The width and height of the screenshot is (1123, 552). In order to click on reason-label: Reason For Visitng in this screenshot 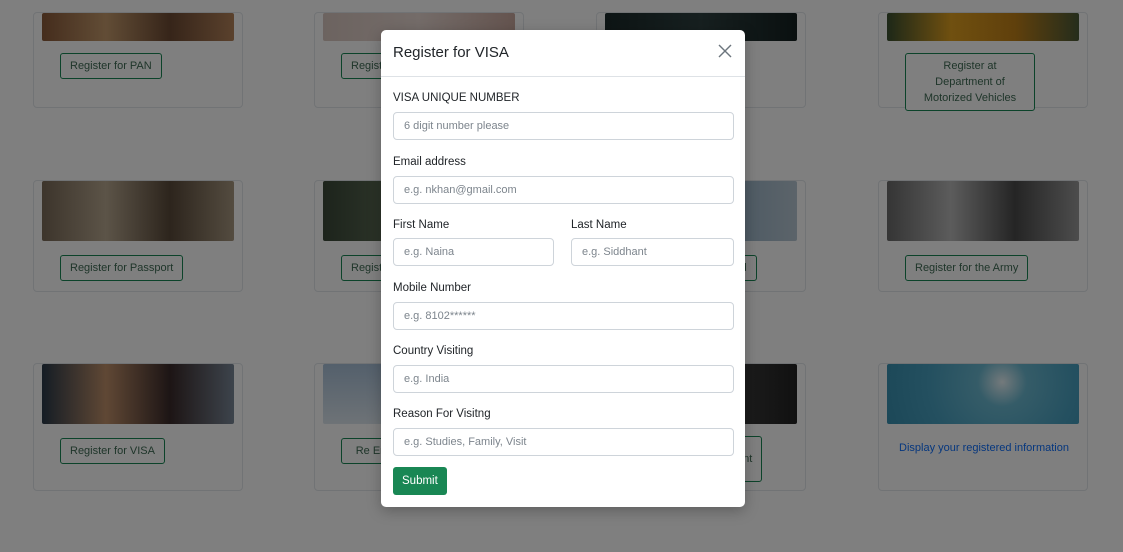, I will do `click(442, 414)`.